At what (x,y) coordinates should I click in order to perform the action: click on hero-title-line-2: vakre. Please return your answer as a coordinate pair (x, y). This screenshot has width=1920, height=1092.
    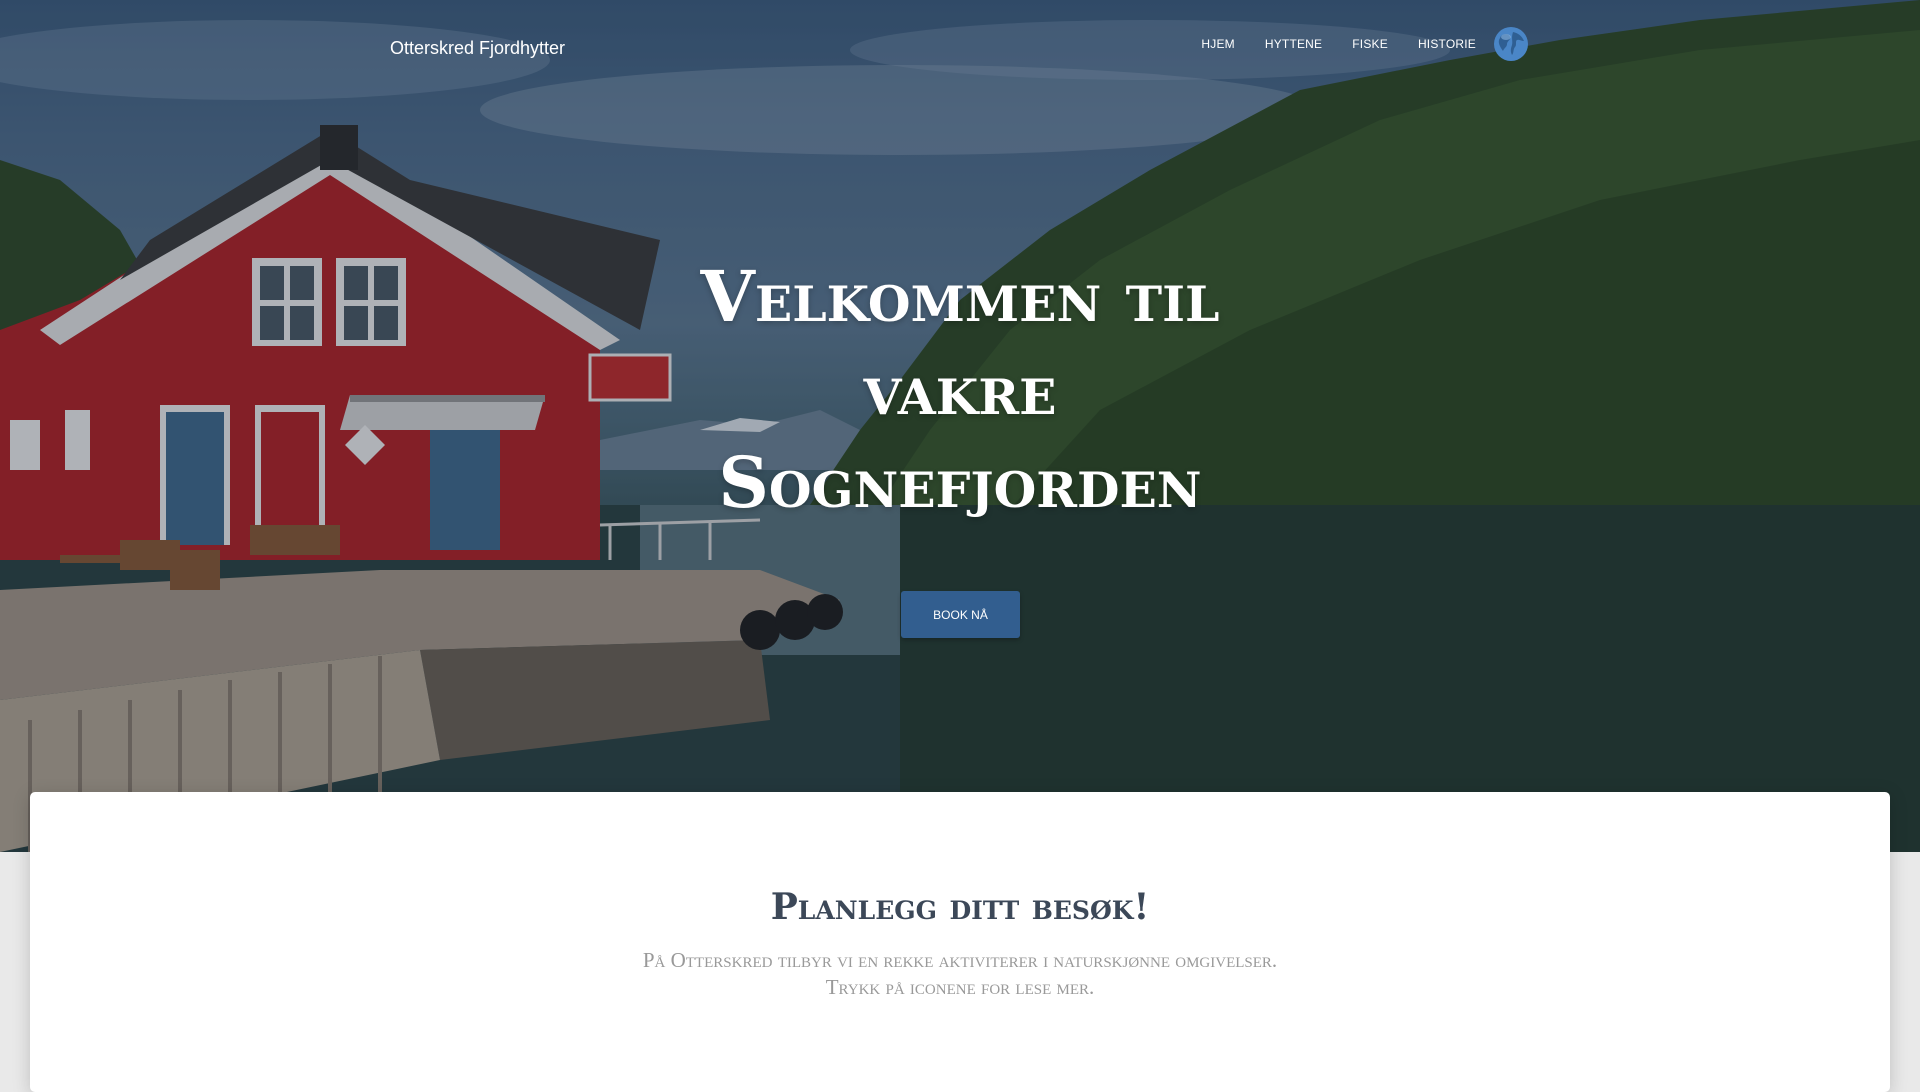
    Looking at the image, I should click on (960, 389).